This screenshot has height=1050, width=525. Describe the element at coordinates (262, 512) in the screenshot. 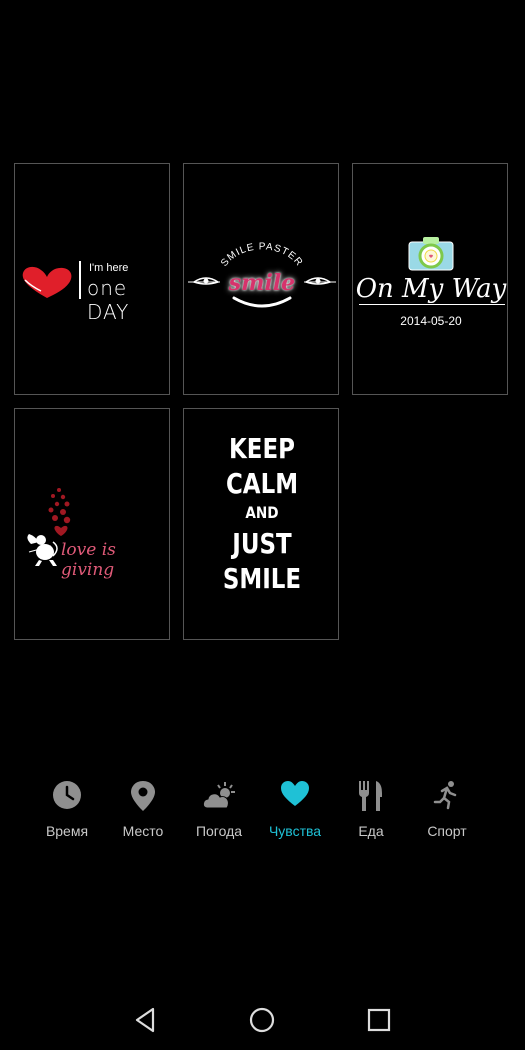

I see `keep-line: AND` at that location.